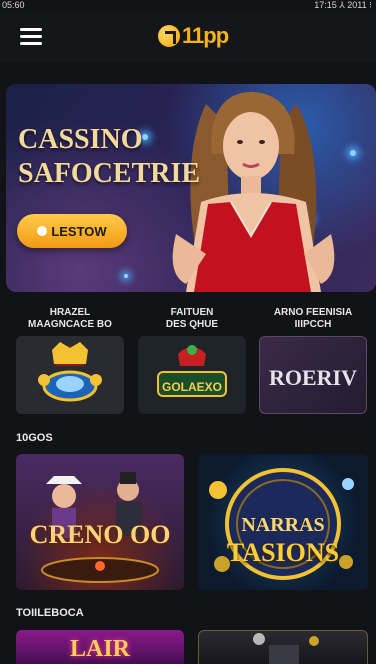 Image resolution: width=376 pixels, height=664 pixels. I want to click on game-card-3-title: LAIR, so click(99, 649).